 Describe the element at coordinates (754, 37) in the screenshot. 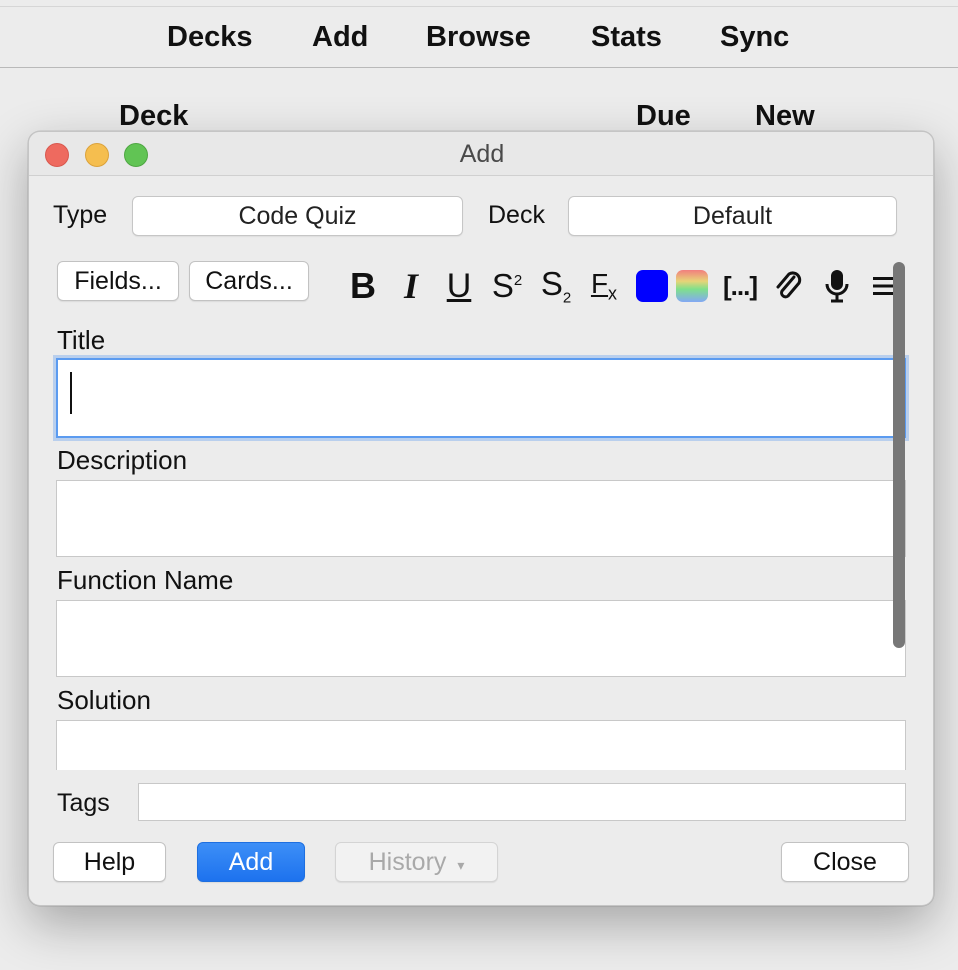

I see `nav-sync: Sync` at that location.